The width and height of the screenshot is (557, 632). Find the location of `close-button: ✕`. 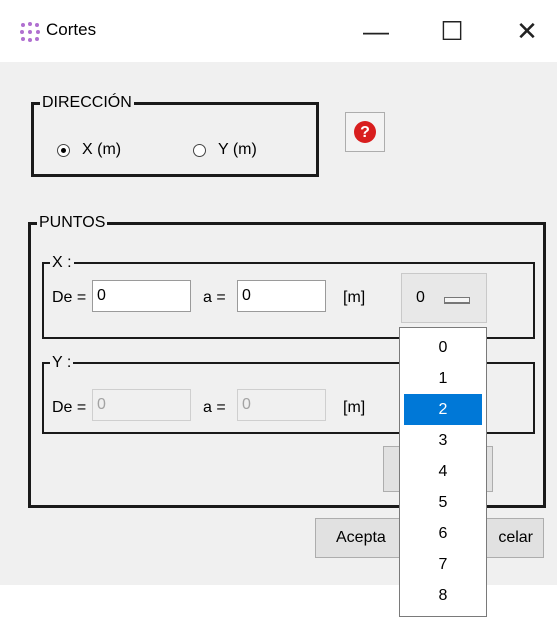

close-button: ✕ is located at coordinates (527, 31).